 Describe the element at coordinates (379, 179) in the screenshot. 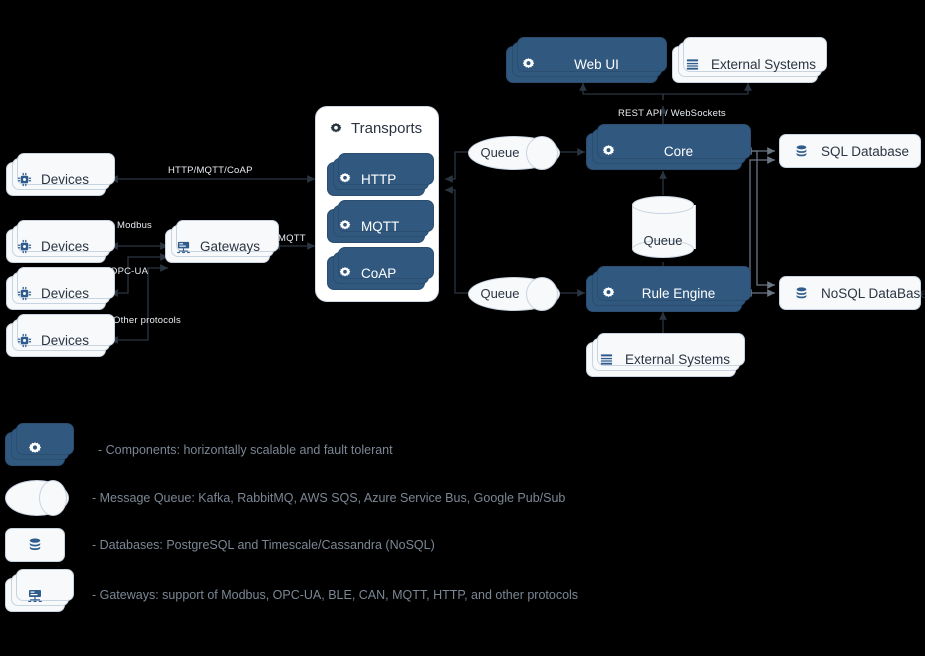

I see `node-label: HTTP` at that location.